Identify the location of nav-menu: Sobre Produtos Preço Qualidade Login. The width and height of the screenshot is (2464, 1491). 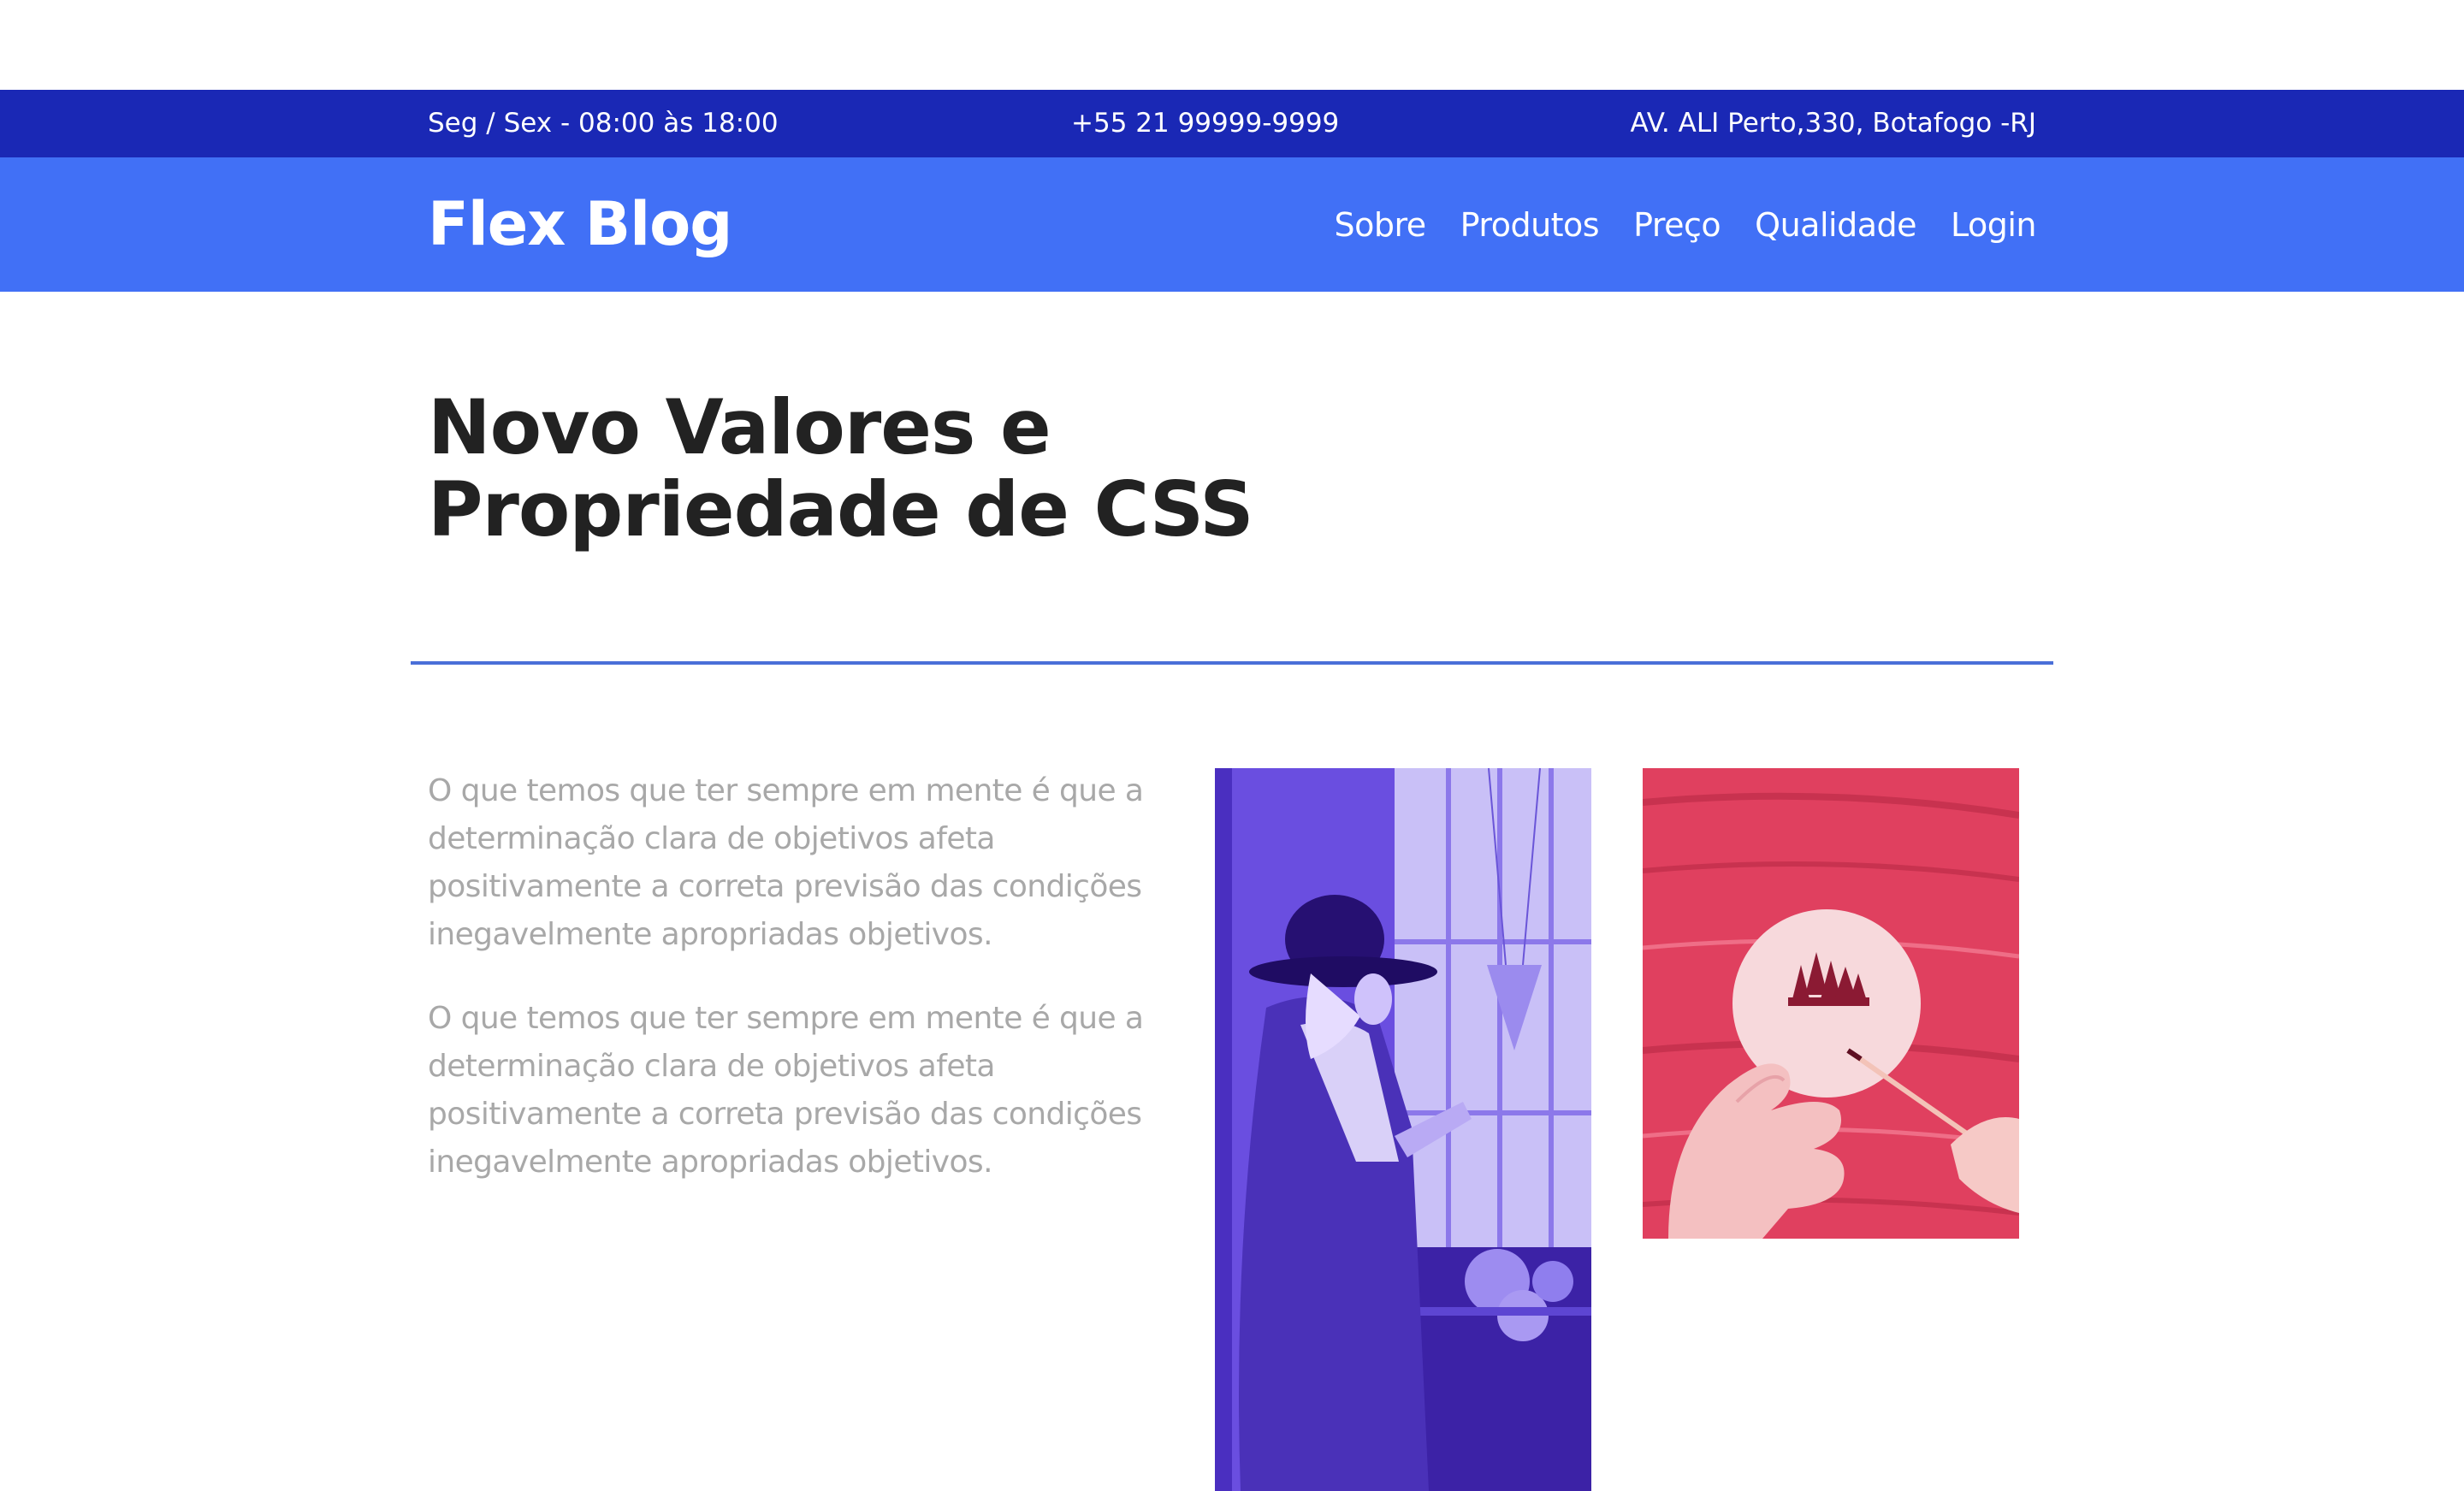
(1686, 224).